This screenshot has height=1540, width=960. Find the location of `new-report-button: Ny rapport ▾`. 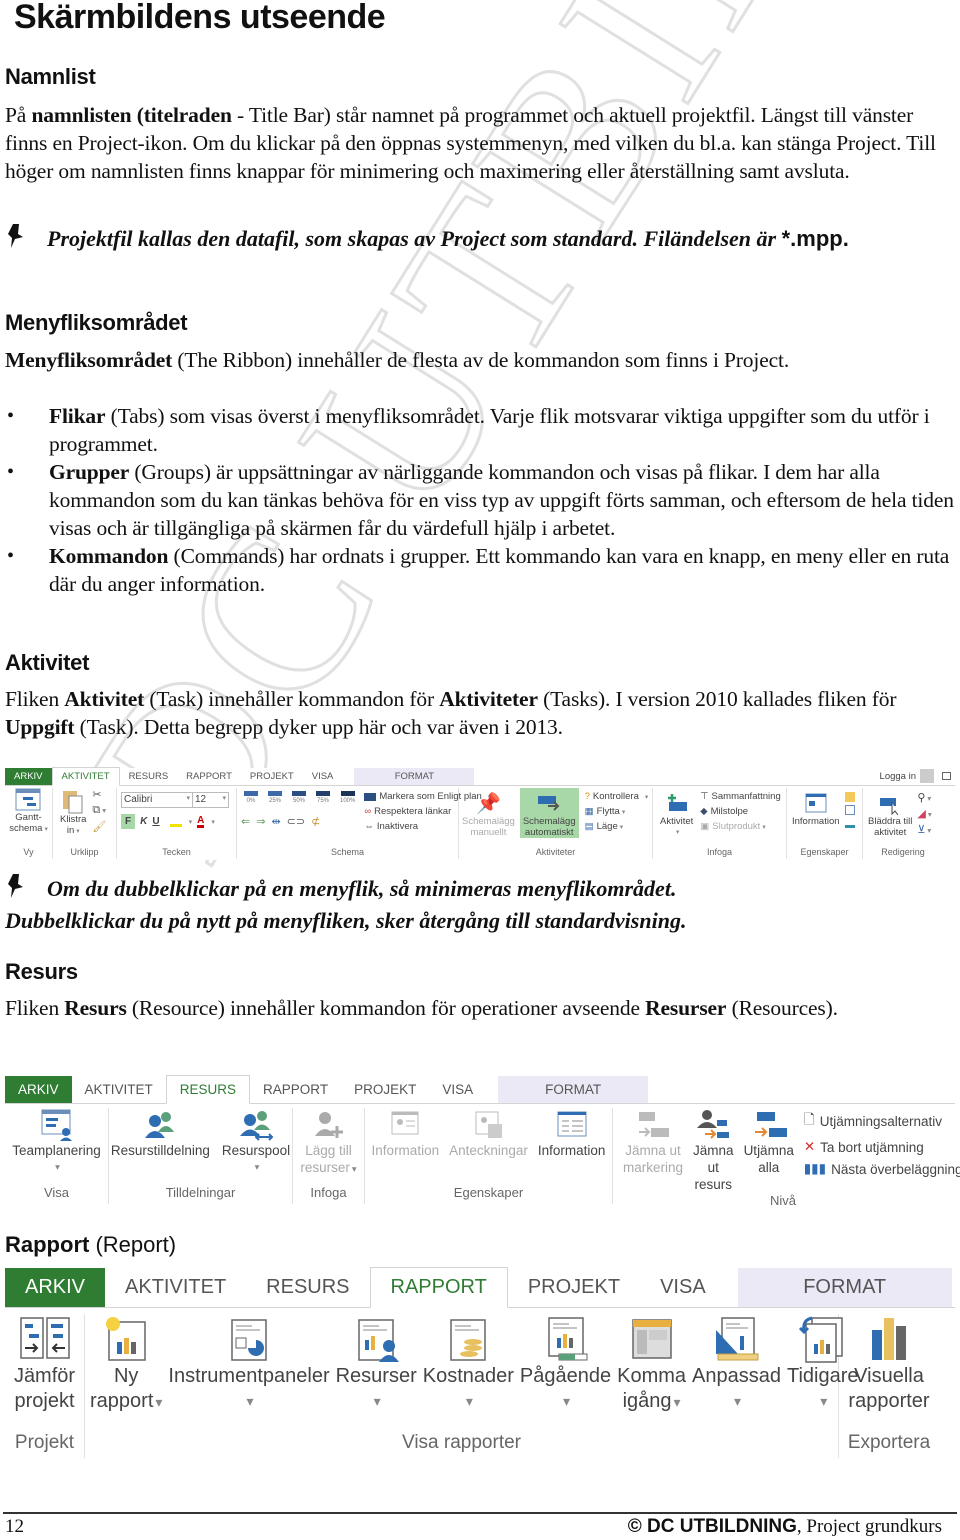

new-report-button: Ny rapport ▾ is located at coordinates (126, 1364).